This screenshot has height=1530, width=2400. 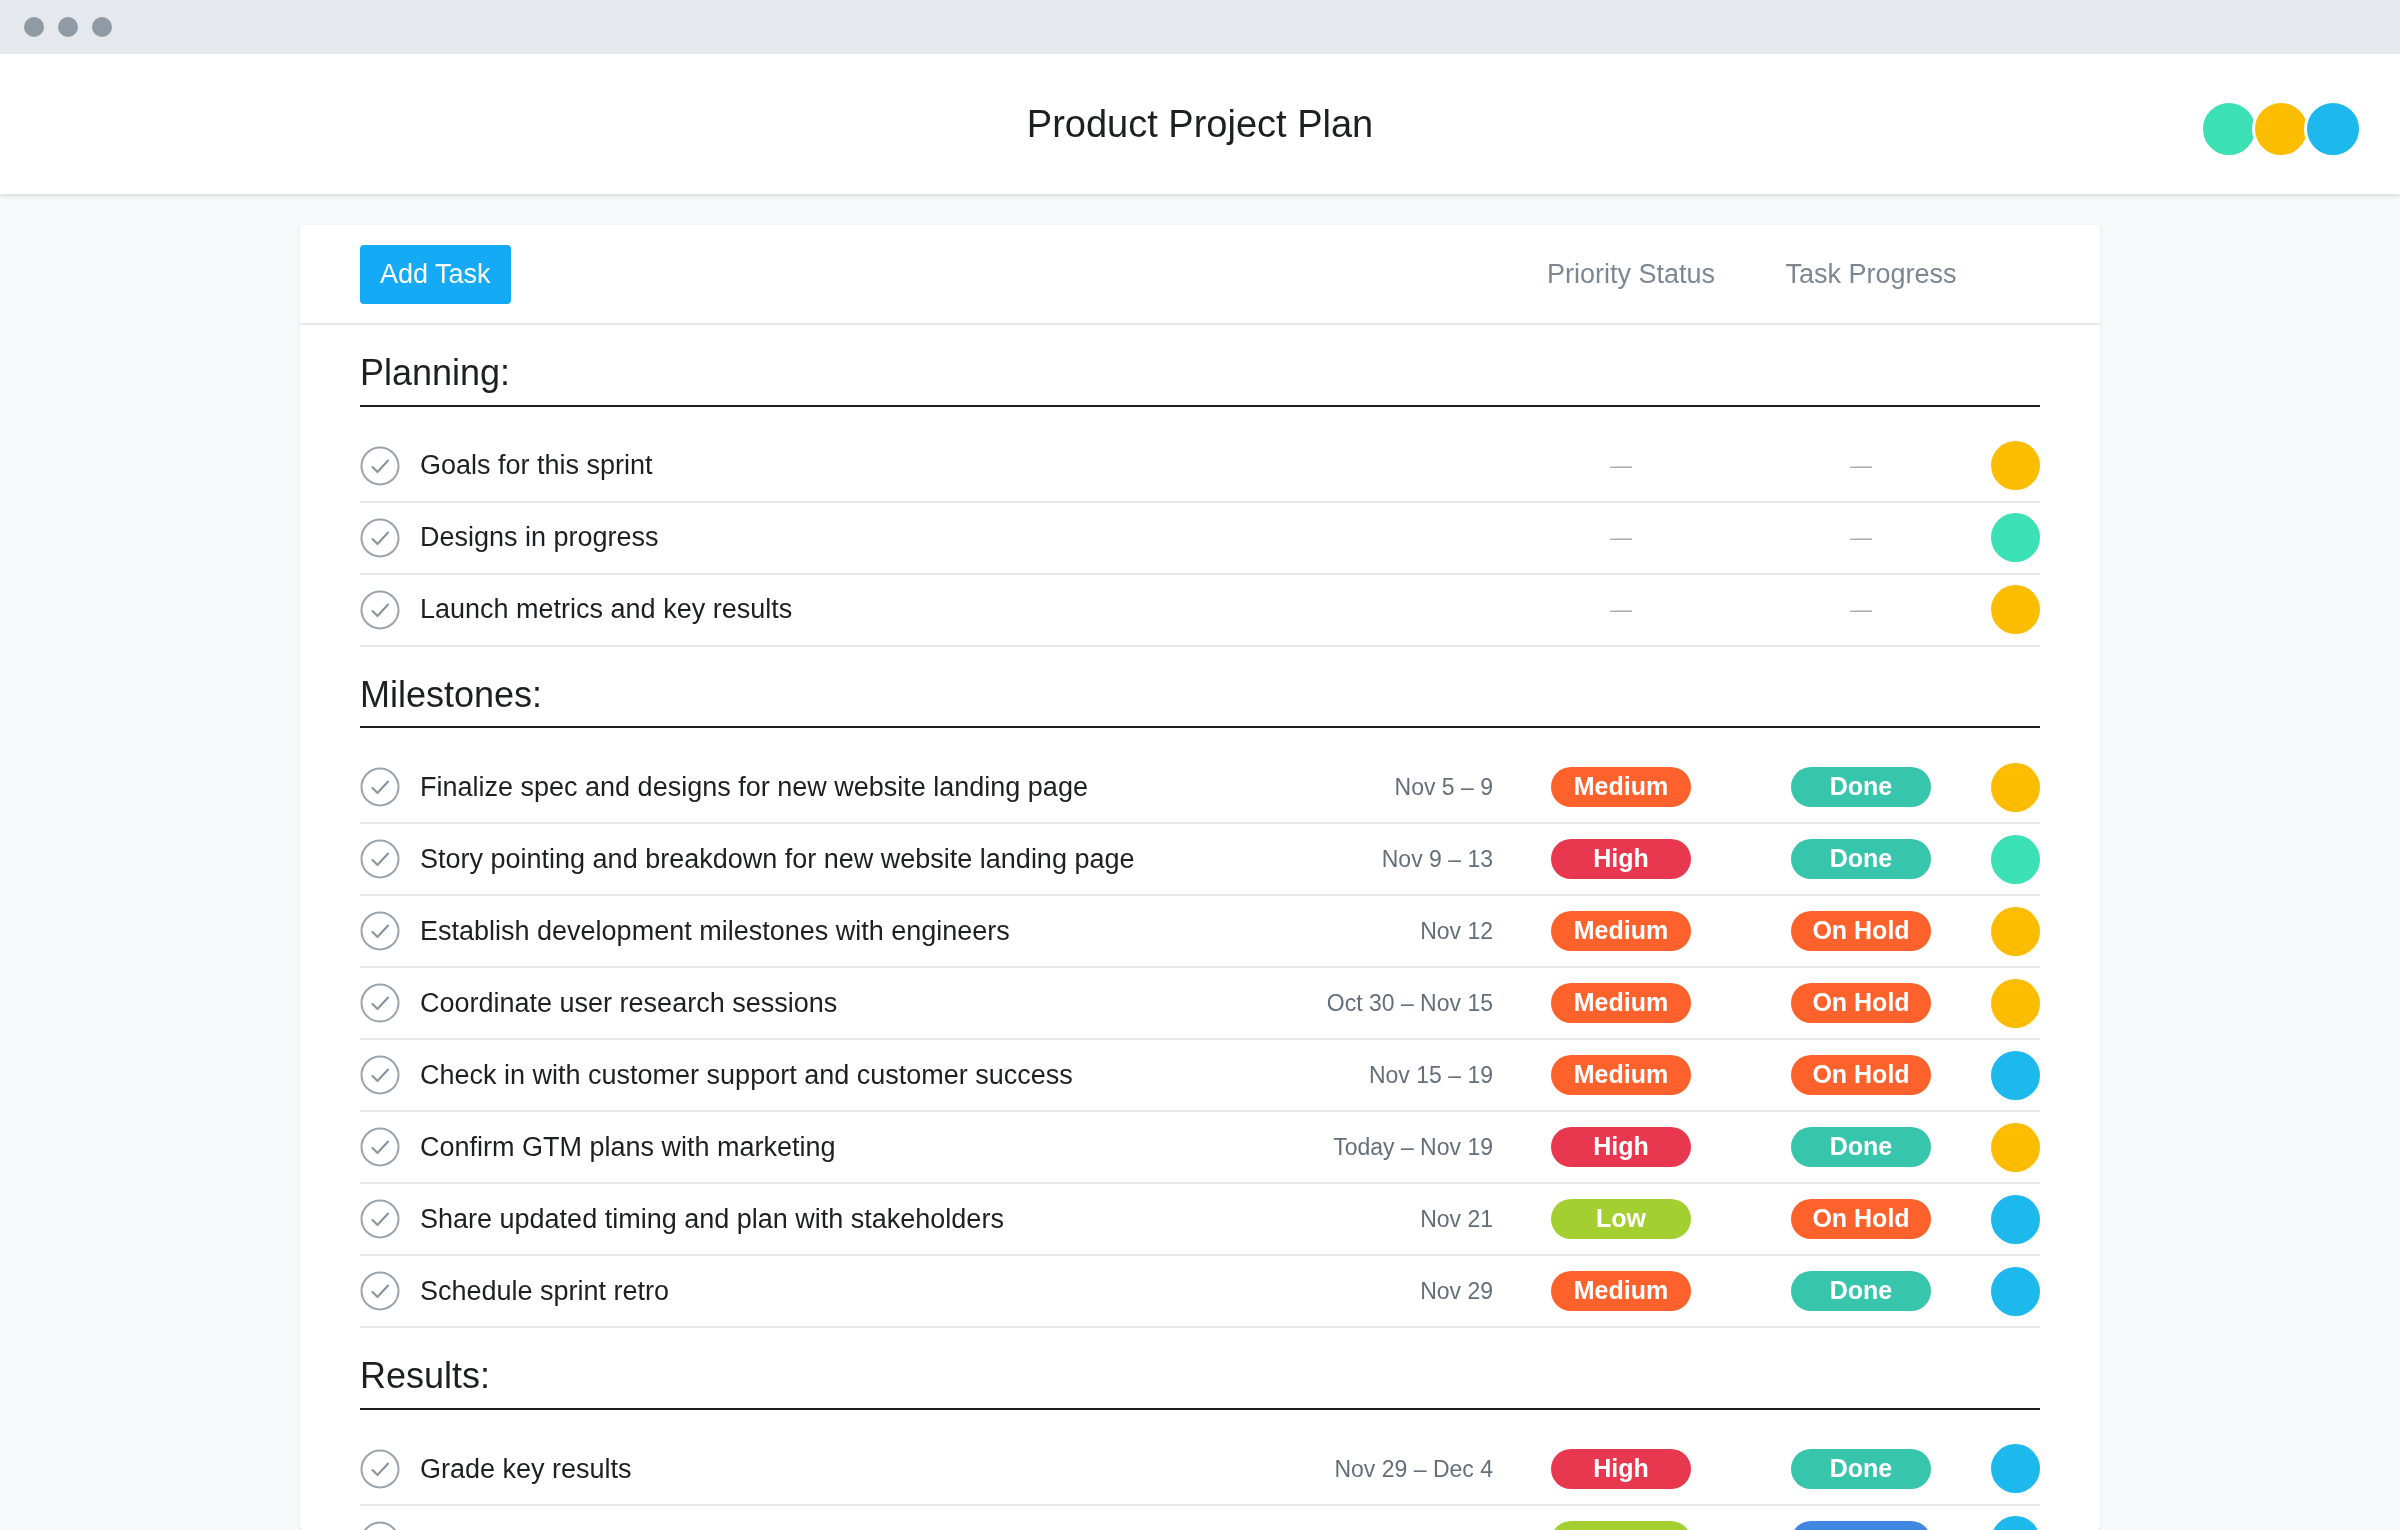 I want to click on task-name: Confirm GTM plans with marketing, so click(x=628, y=1146).